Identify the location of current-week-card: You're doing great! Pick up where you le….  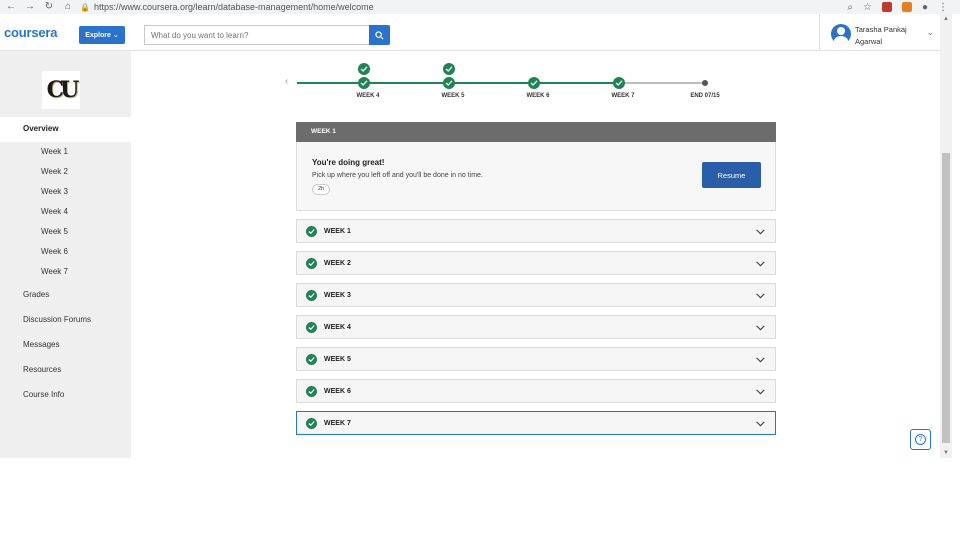
(536, 176).